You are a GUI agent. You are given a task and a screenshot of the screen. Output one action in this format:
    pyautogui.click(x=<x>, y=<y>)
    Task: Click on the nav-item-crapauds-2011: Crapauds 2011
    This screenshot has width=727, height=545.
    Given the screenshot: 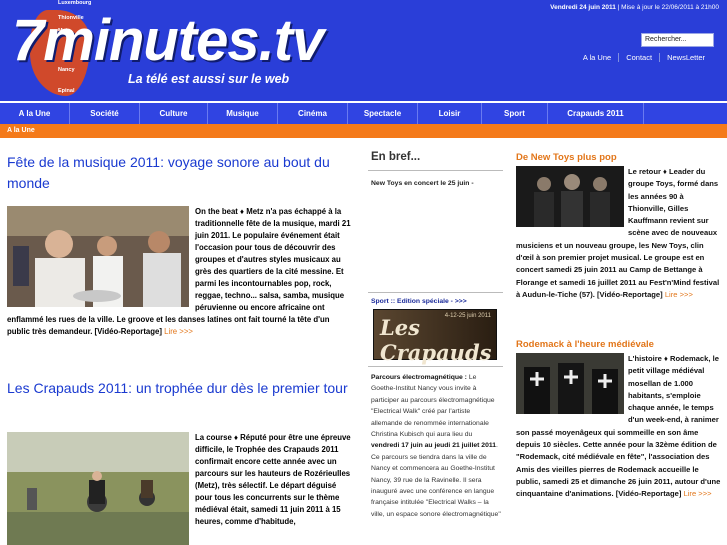 What is the action you would take?
    pyautogui.click(x=596, y=113)
    